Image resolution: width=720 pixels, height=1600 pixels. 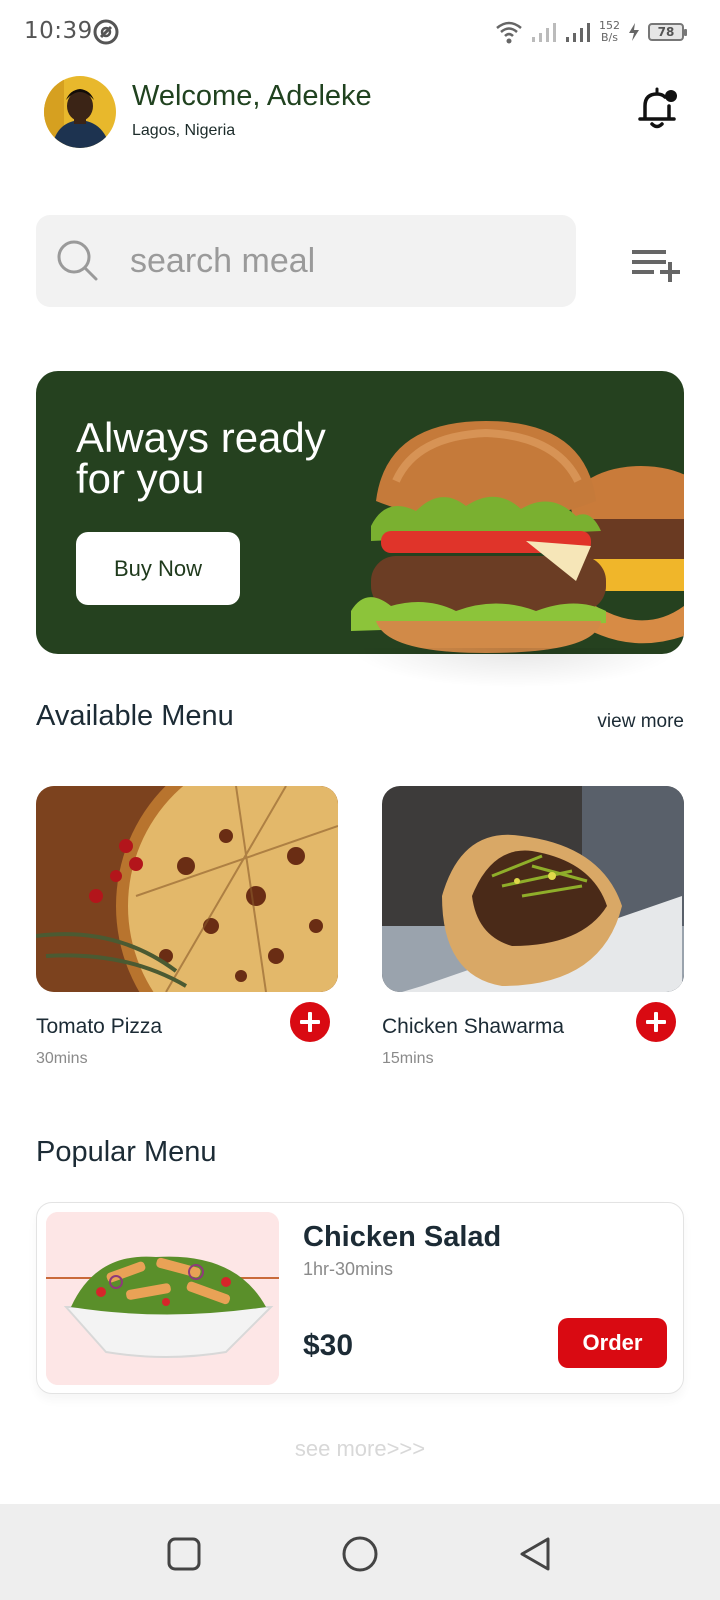 What do you see at coordinates (77, 260) in the screenshot?
I see `search-icon` at bounding box center [77, 260].